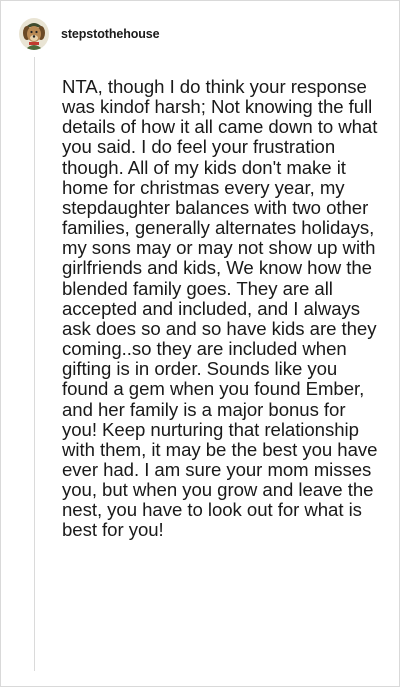  I want to click on comment-header: stepstothehouse, so click(89, 34).